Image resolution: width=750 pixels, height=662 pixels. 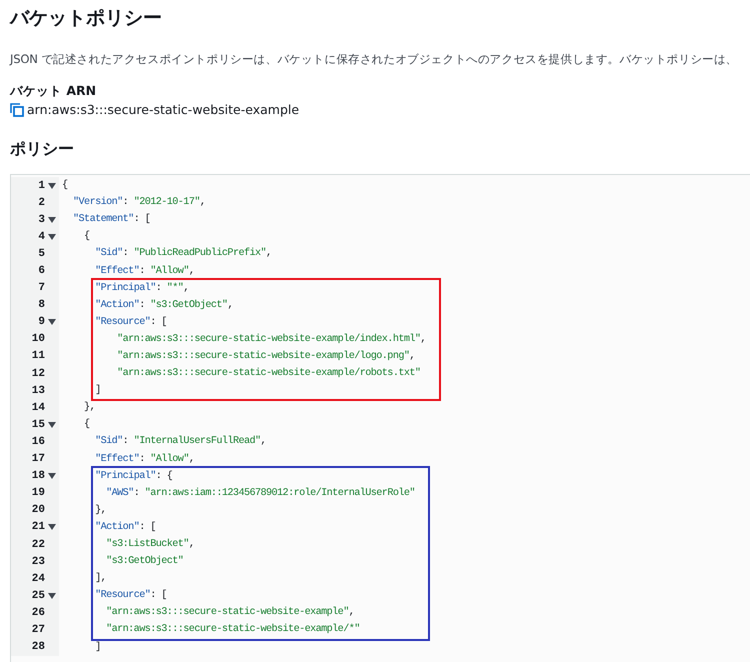 I want to click on code-line: "s3:ListBucket",, so click(x=149, y=544).